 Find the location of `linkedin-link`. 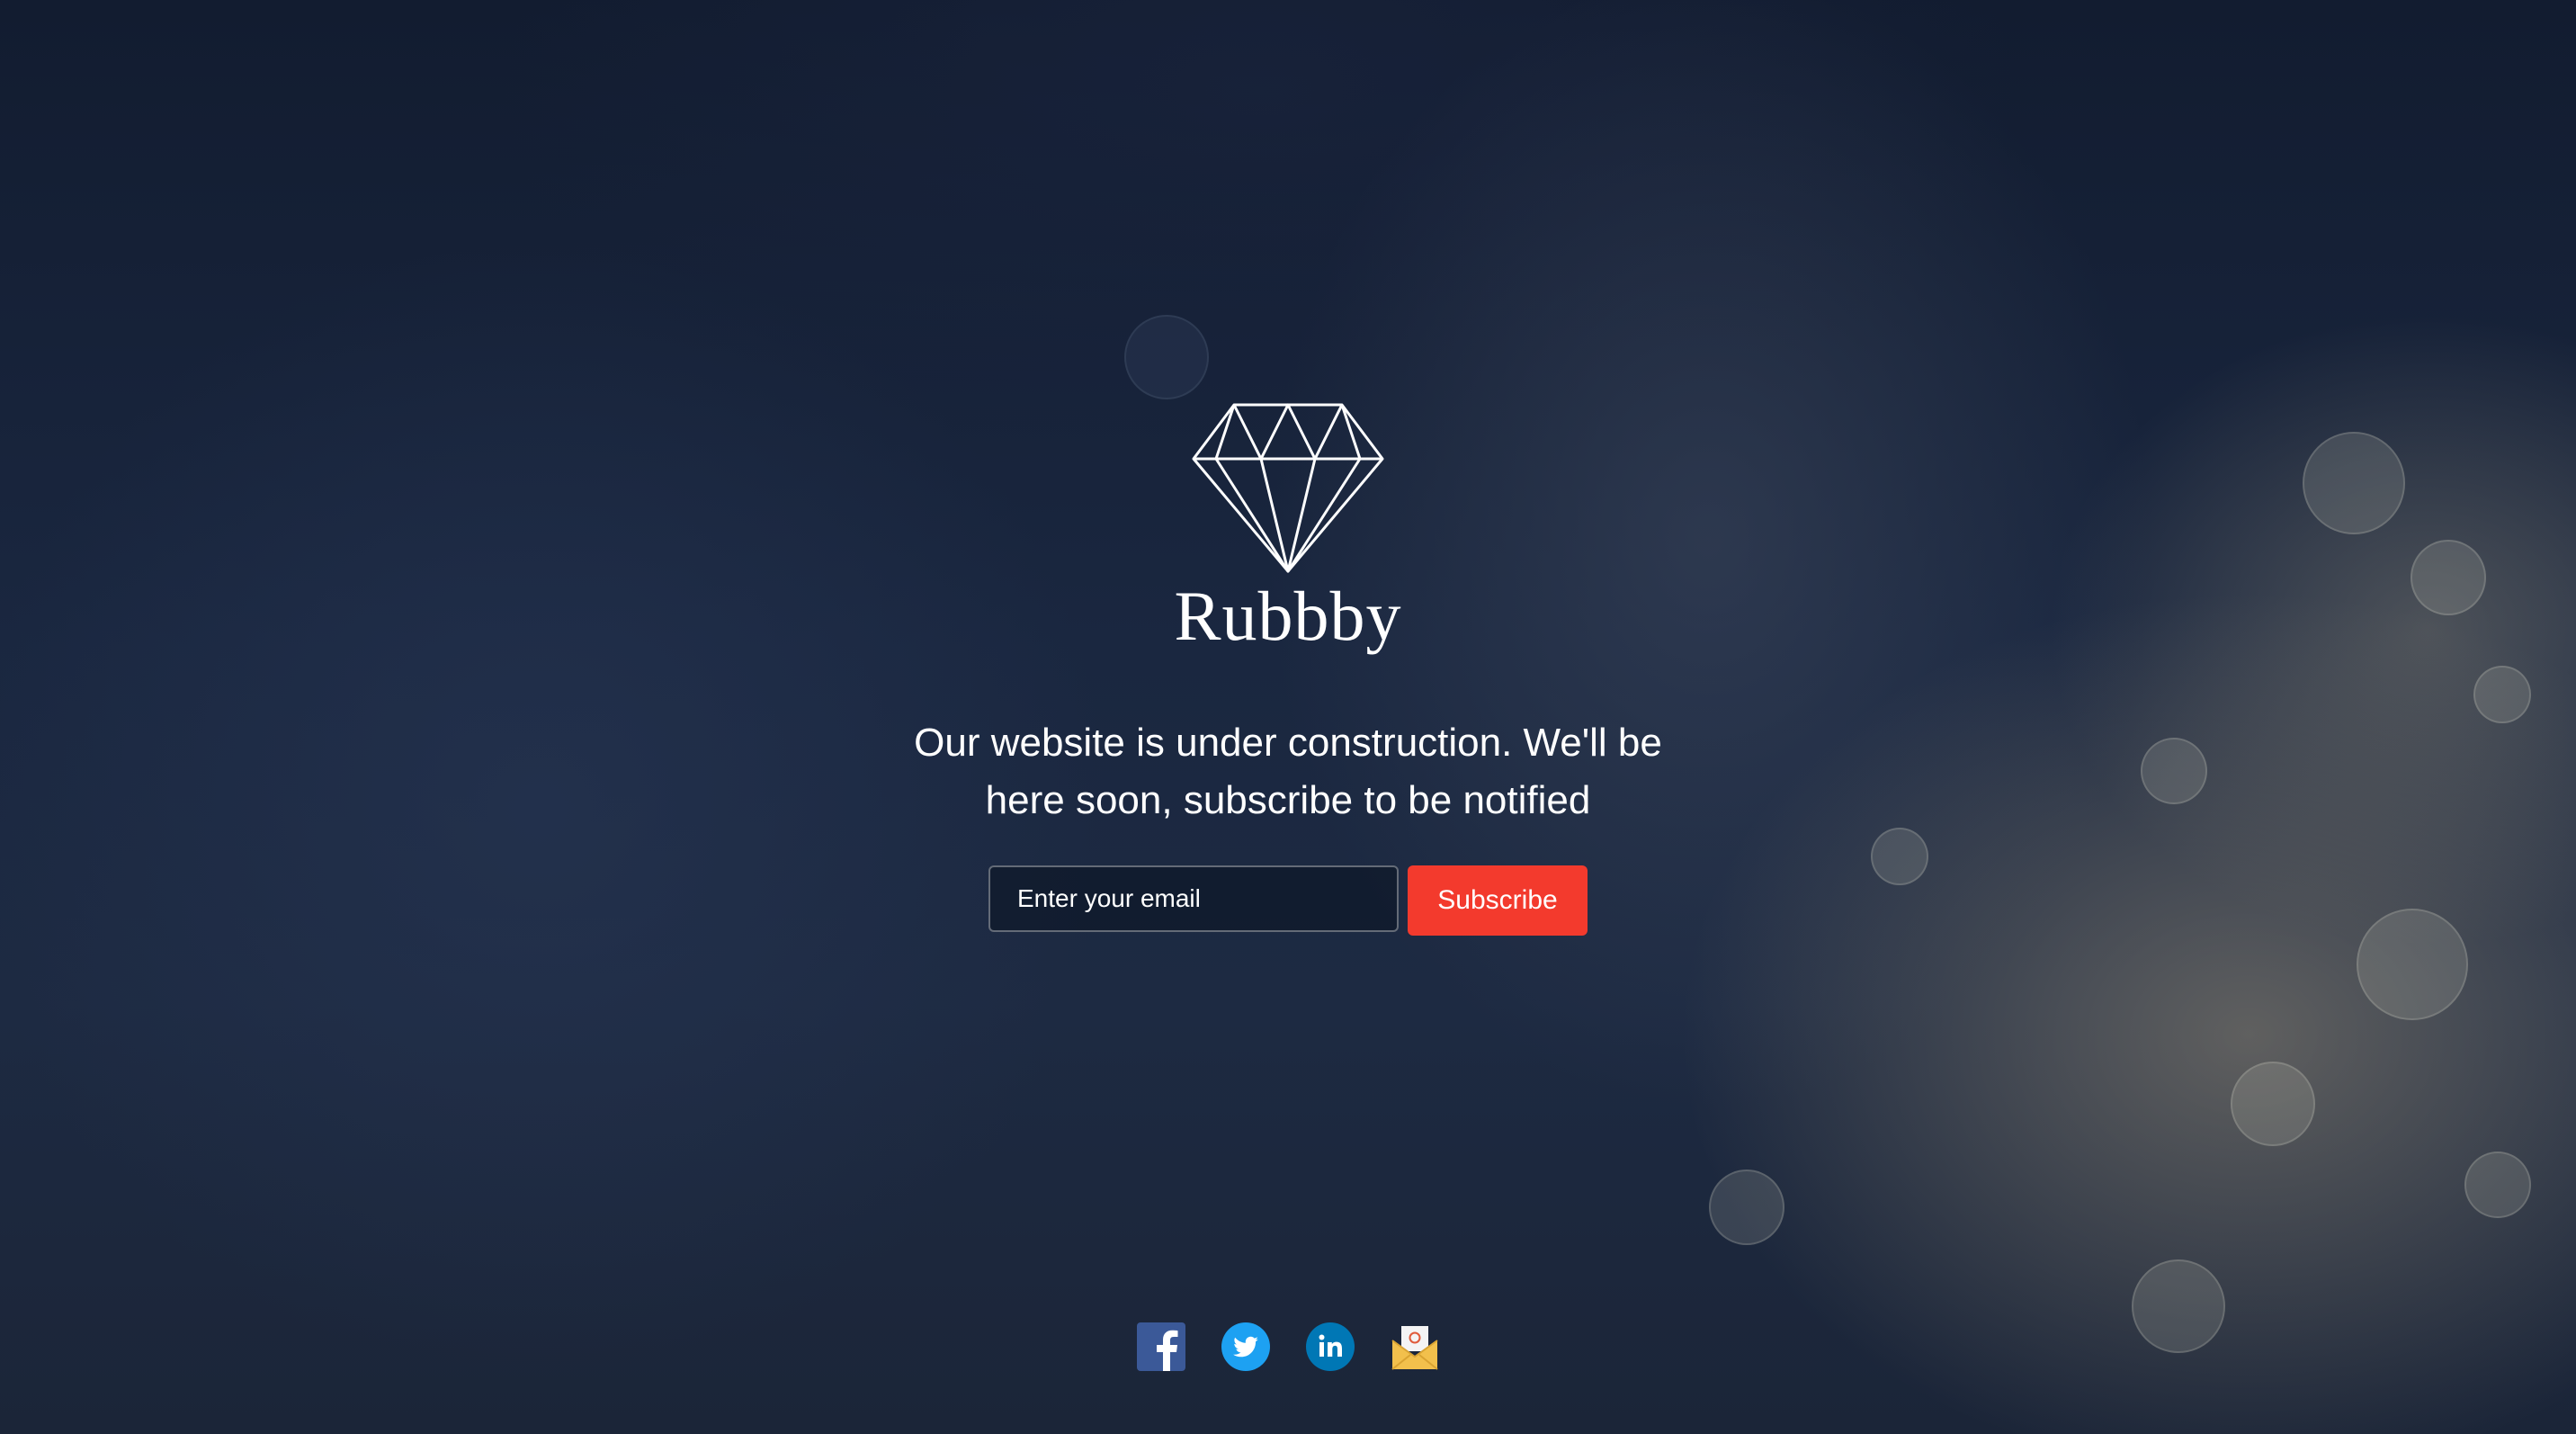

linkedin-link is located at coordinates (1330, 1346).